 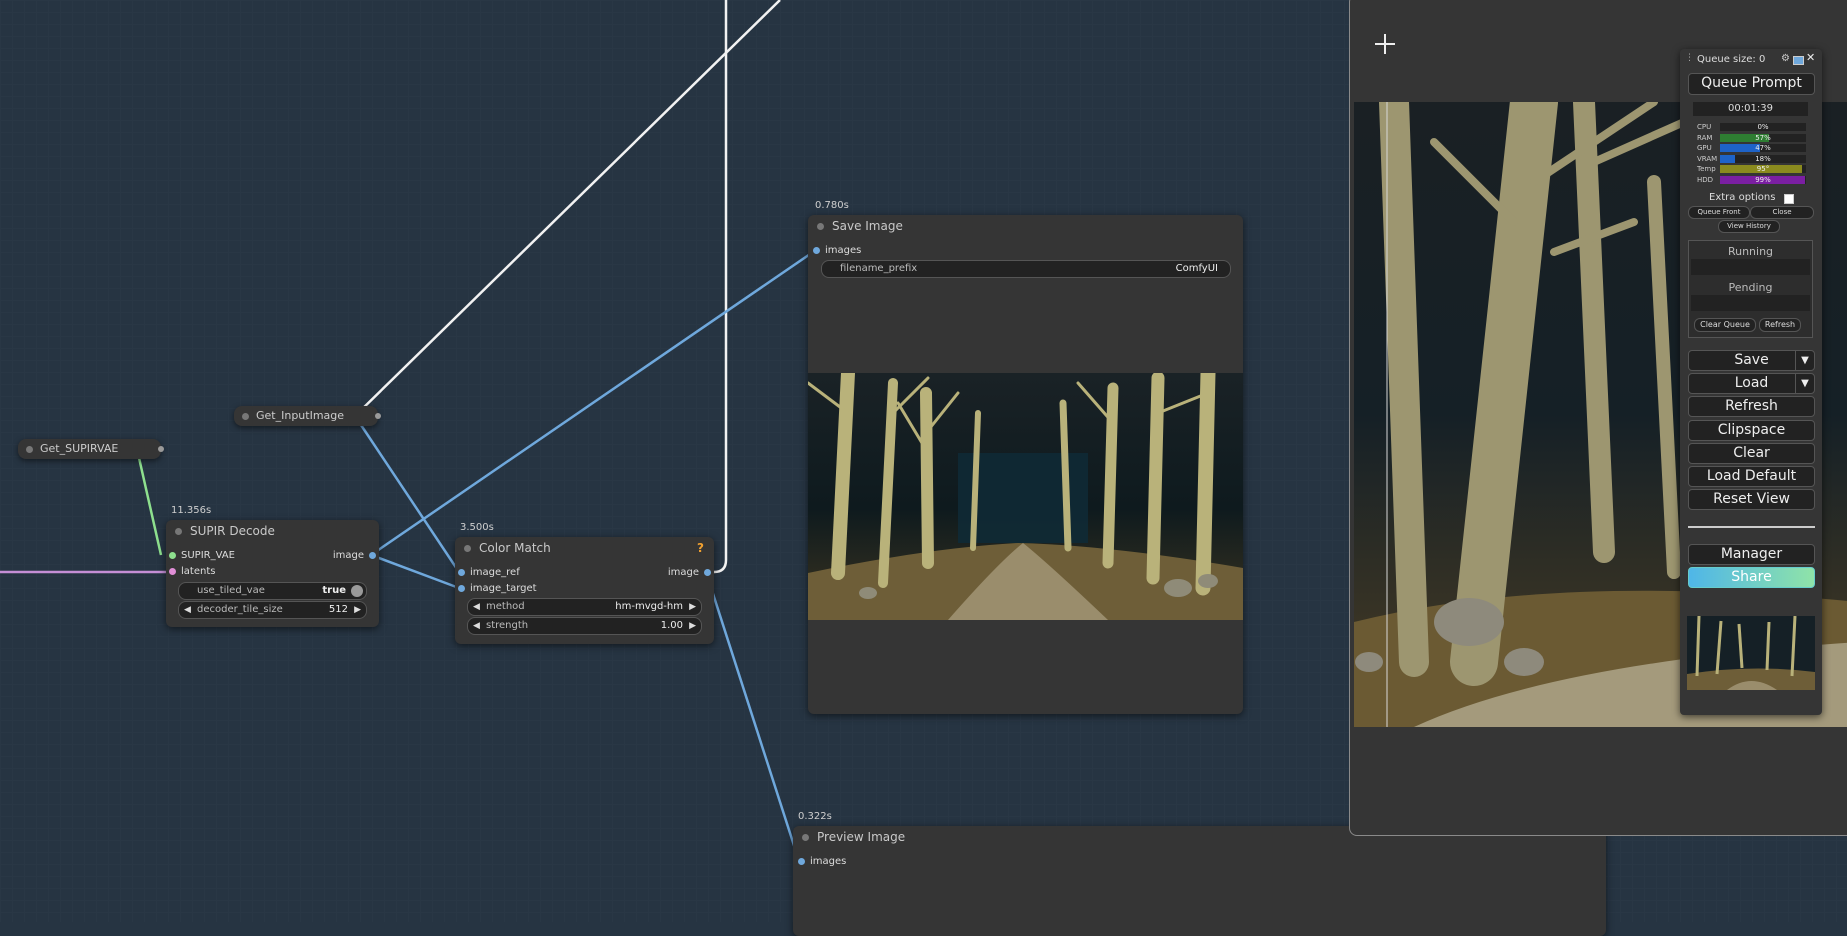 I want to click on node-title: Get_SUPIRVAE, so click(x=79, y=448).